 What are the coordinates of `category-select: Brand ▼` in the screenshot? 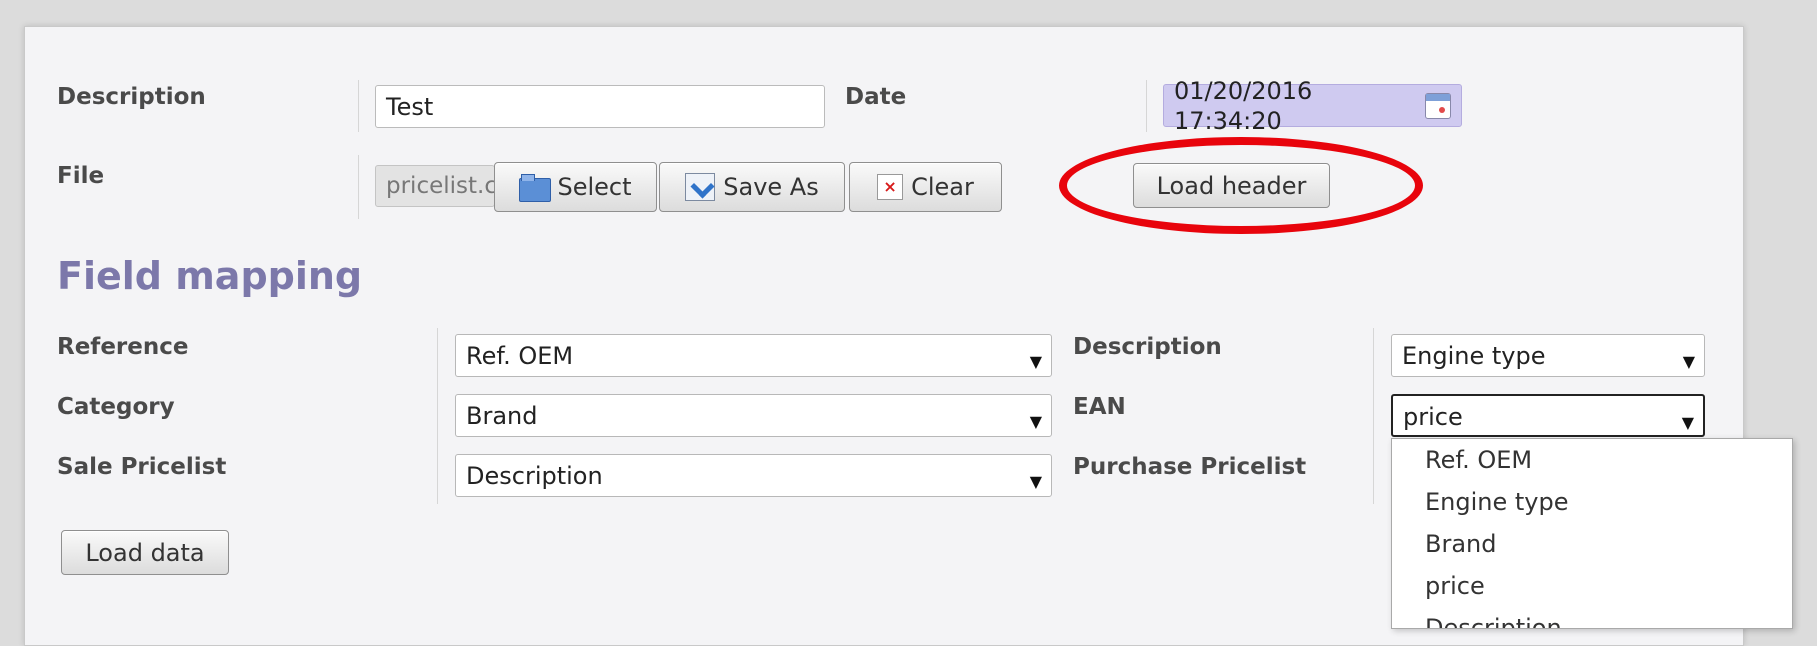 It's located at (753, 415).